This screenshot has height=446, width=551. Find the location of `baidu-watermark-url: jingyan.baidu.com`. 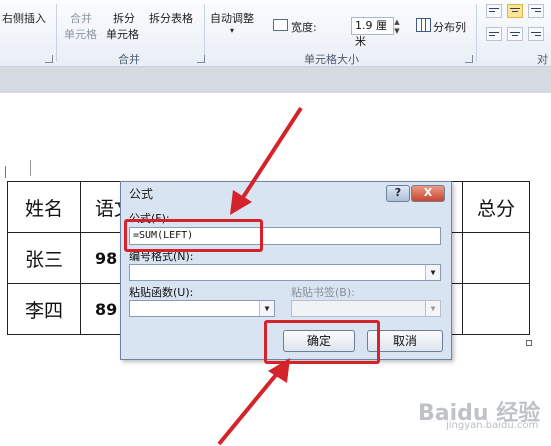

baidu-watermark-url: jingyan.baidu.com is located at coordinates (492, 425).